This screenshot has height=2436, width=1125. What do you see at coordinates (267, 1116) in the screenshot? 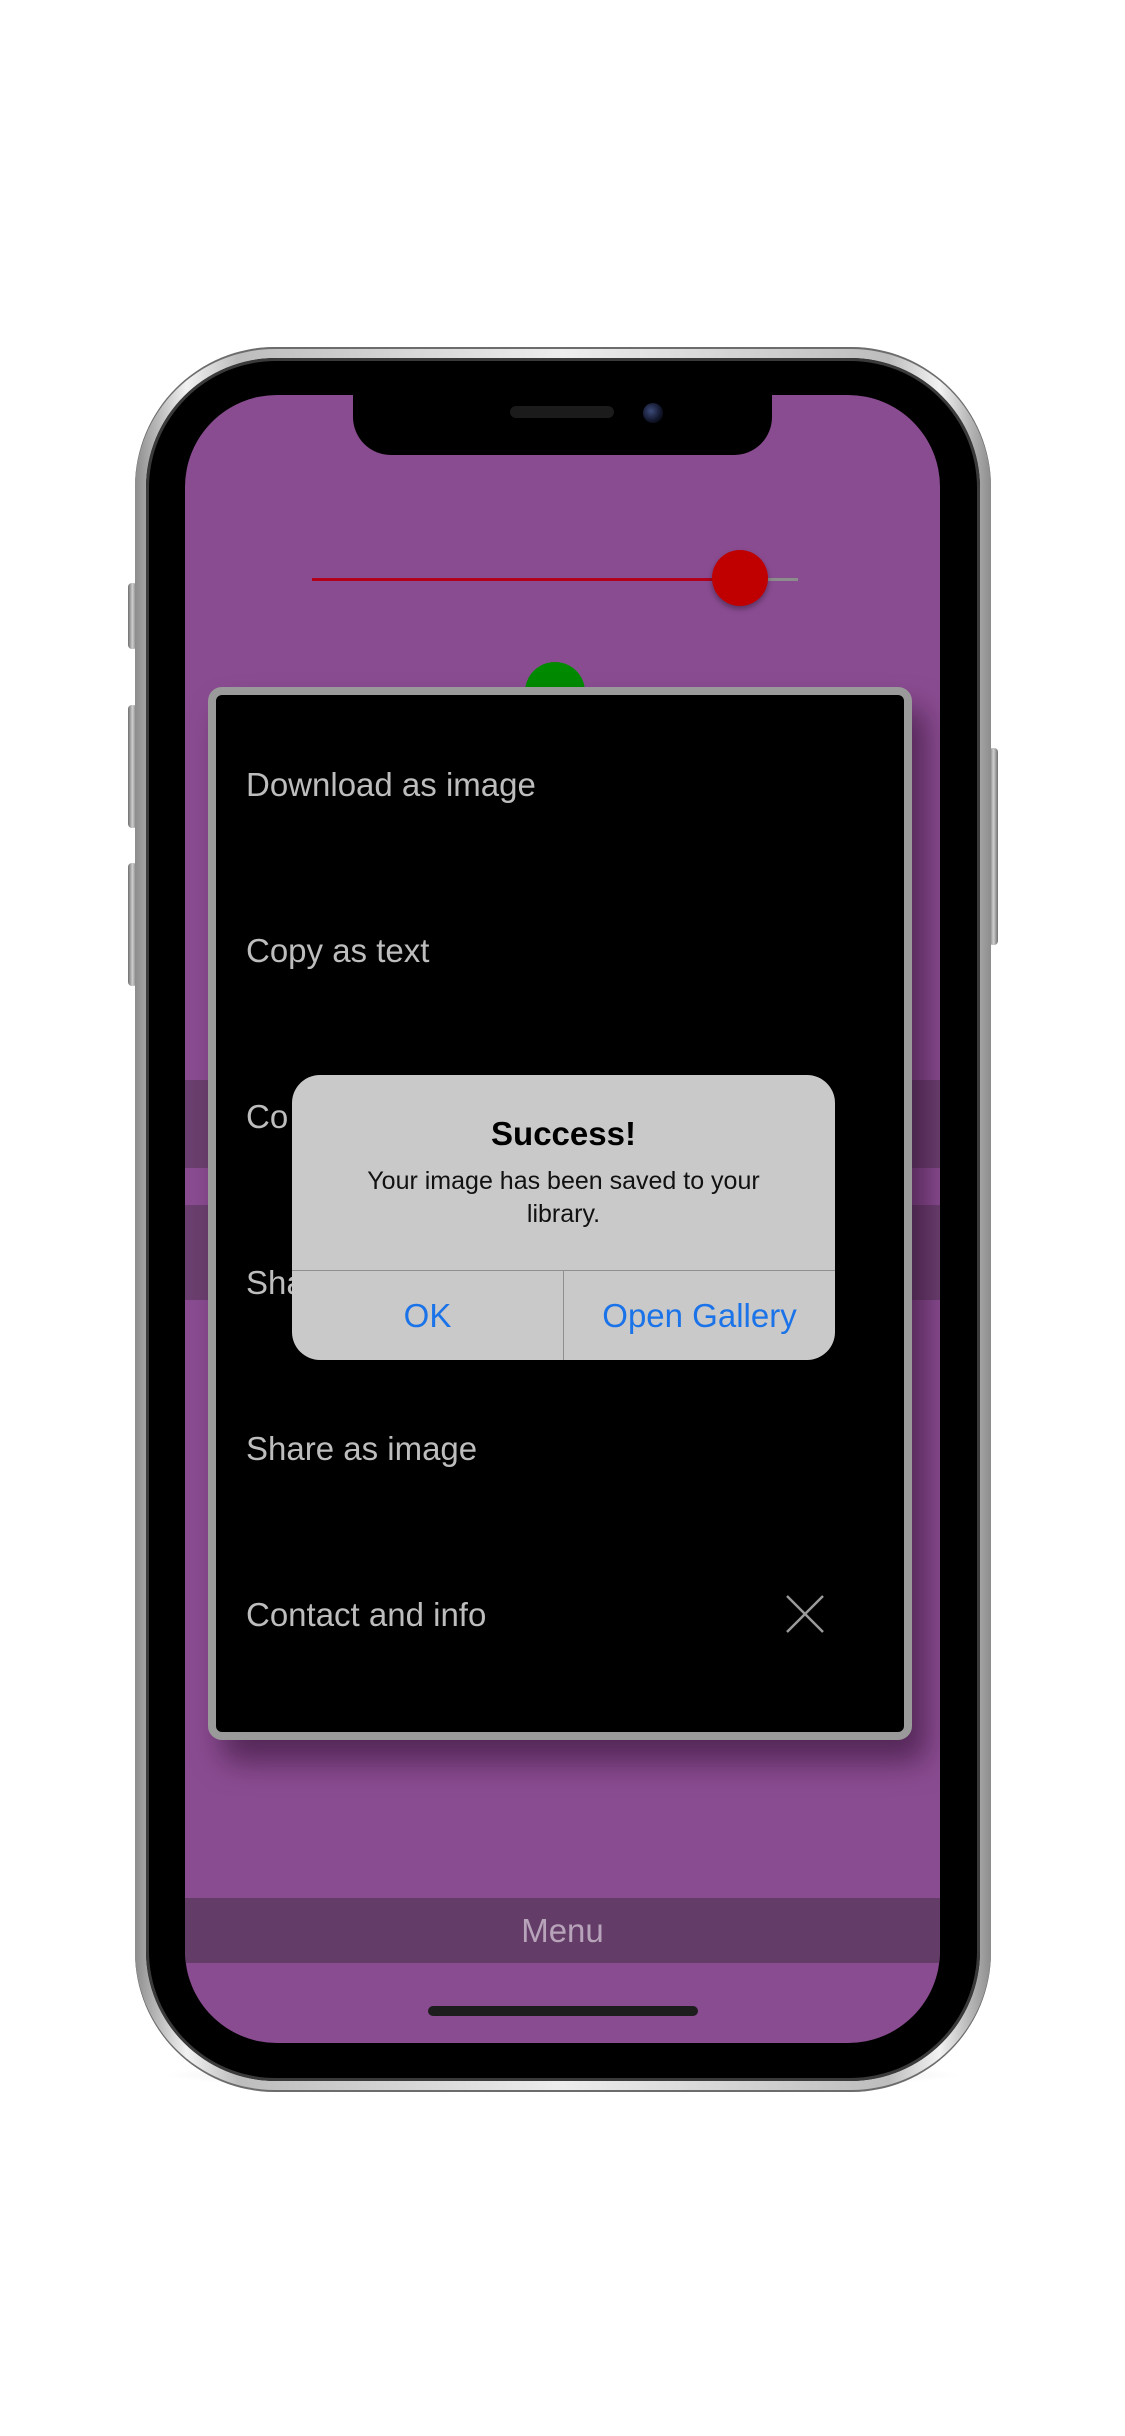
I see `menu-item-label: Co` at bounding box center [267, 1116].